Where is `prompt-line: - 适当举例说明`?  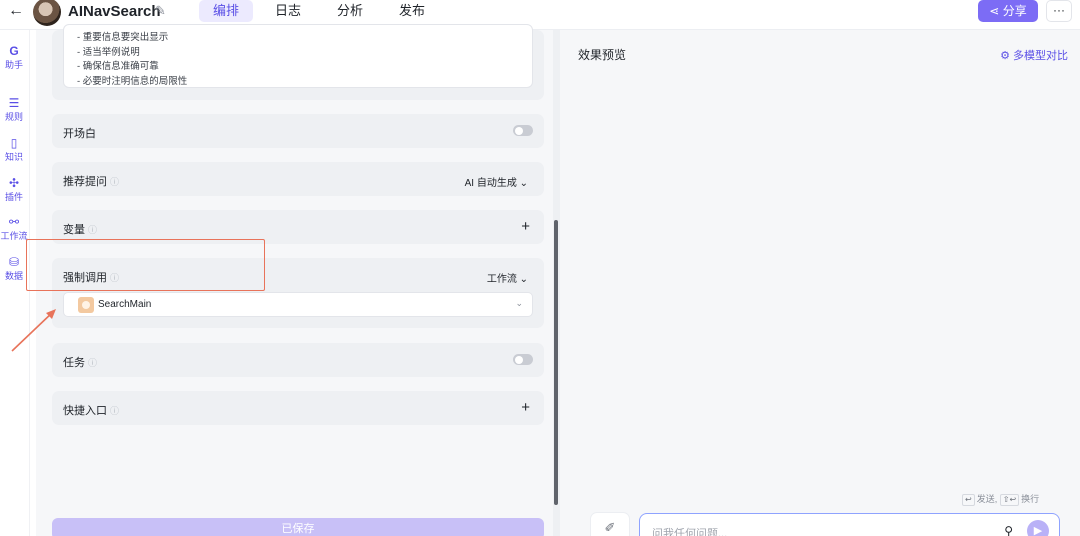
prompt-line: - 适当举例说明 is located at coordinates (108, 52).